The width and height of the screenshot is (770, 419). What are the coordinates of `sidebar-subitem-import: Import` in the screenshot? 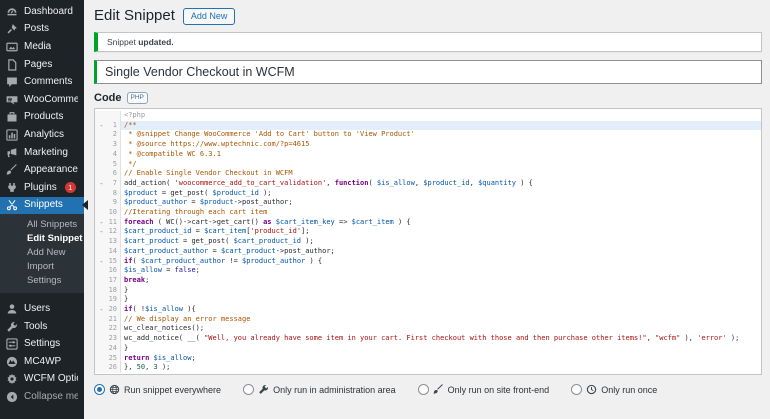 It's located at (42, 266).